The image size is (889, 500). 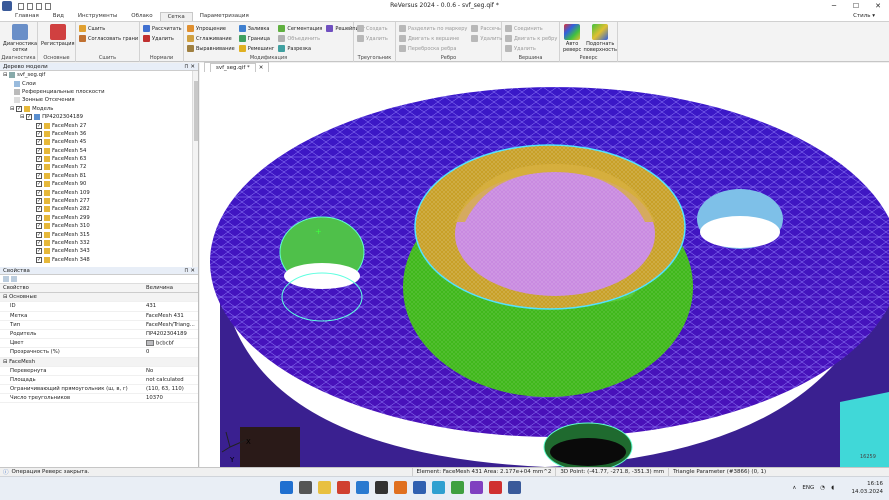 What do you see at coordinates (343, 487) in the screenshot?
I see `browser-icon` at bounding box center [343, 487].